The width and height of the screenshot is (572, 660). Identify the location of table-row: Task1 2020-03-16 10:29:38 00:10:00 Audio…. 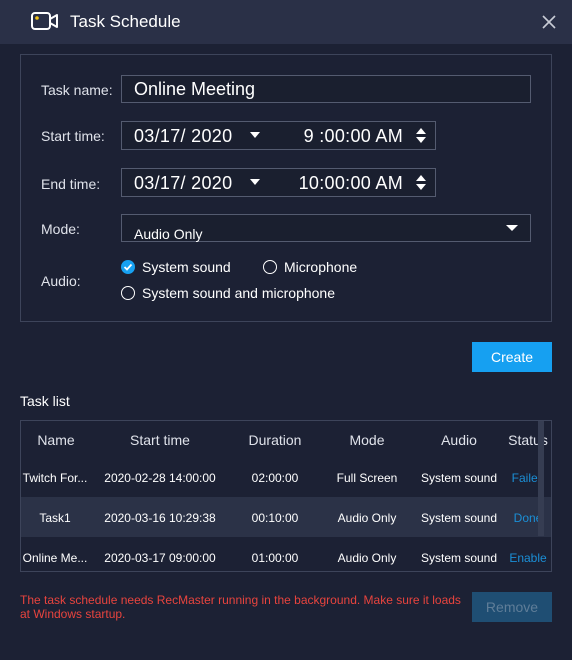
(286, 517).